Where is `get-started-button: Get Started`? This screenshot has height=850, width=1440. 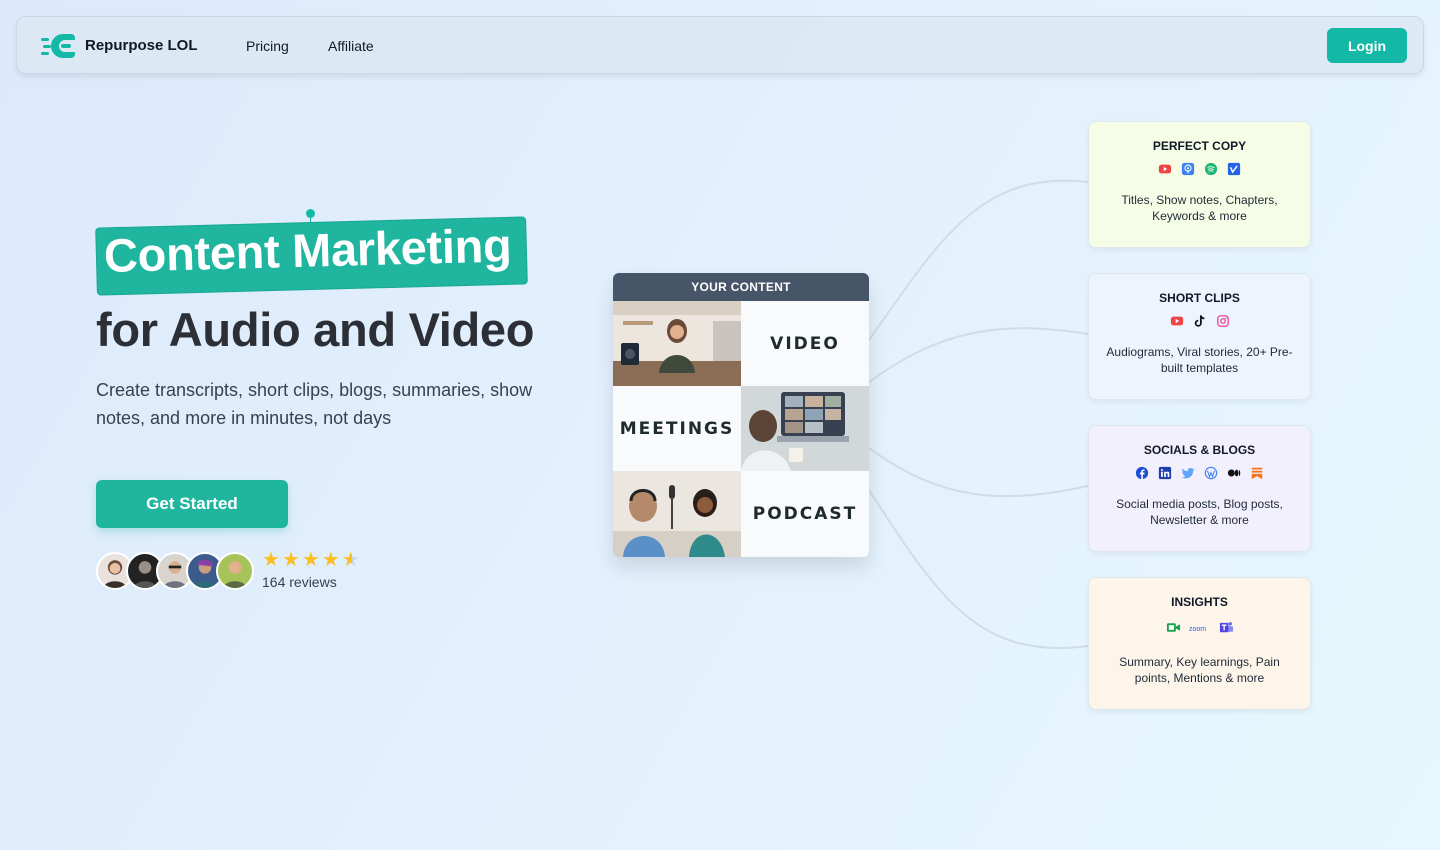 get-started-button: Get Started is located at coordinates (192, 504).